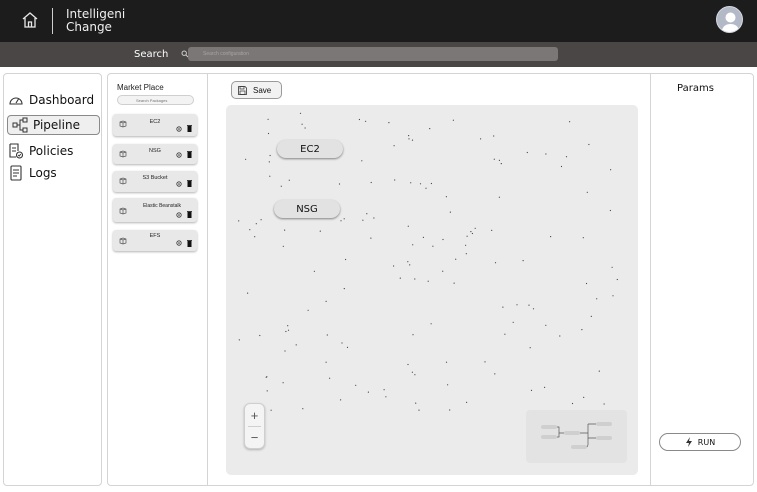  Describe the element at coordinates (16, 173) in the screenshot. I see `logs-icon` at that location.